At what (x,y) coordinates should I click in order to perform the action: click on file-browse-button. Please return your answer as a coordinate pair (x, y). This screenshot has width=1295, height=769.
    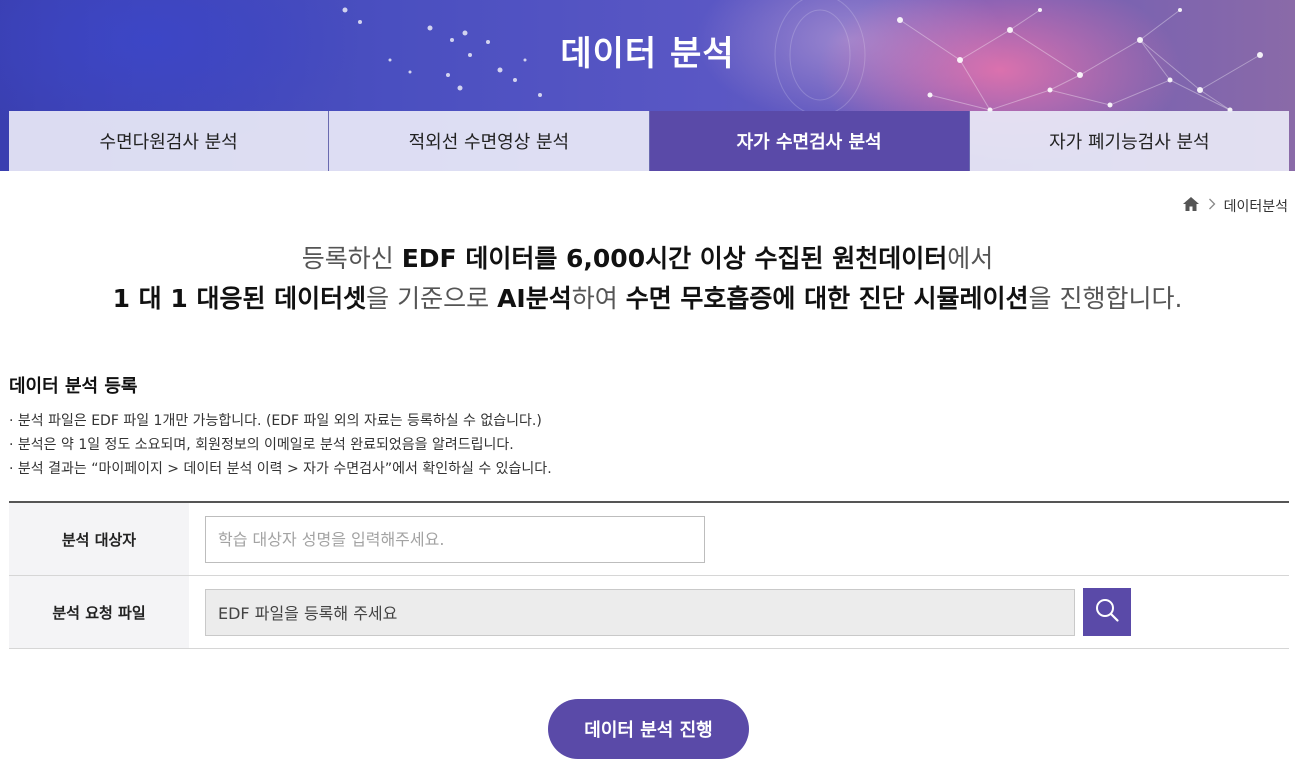
    Looking at the image, I should click on (1107, 612).